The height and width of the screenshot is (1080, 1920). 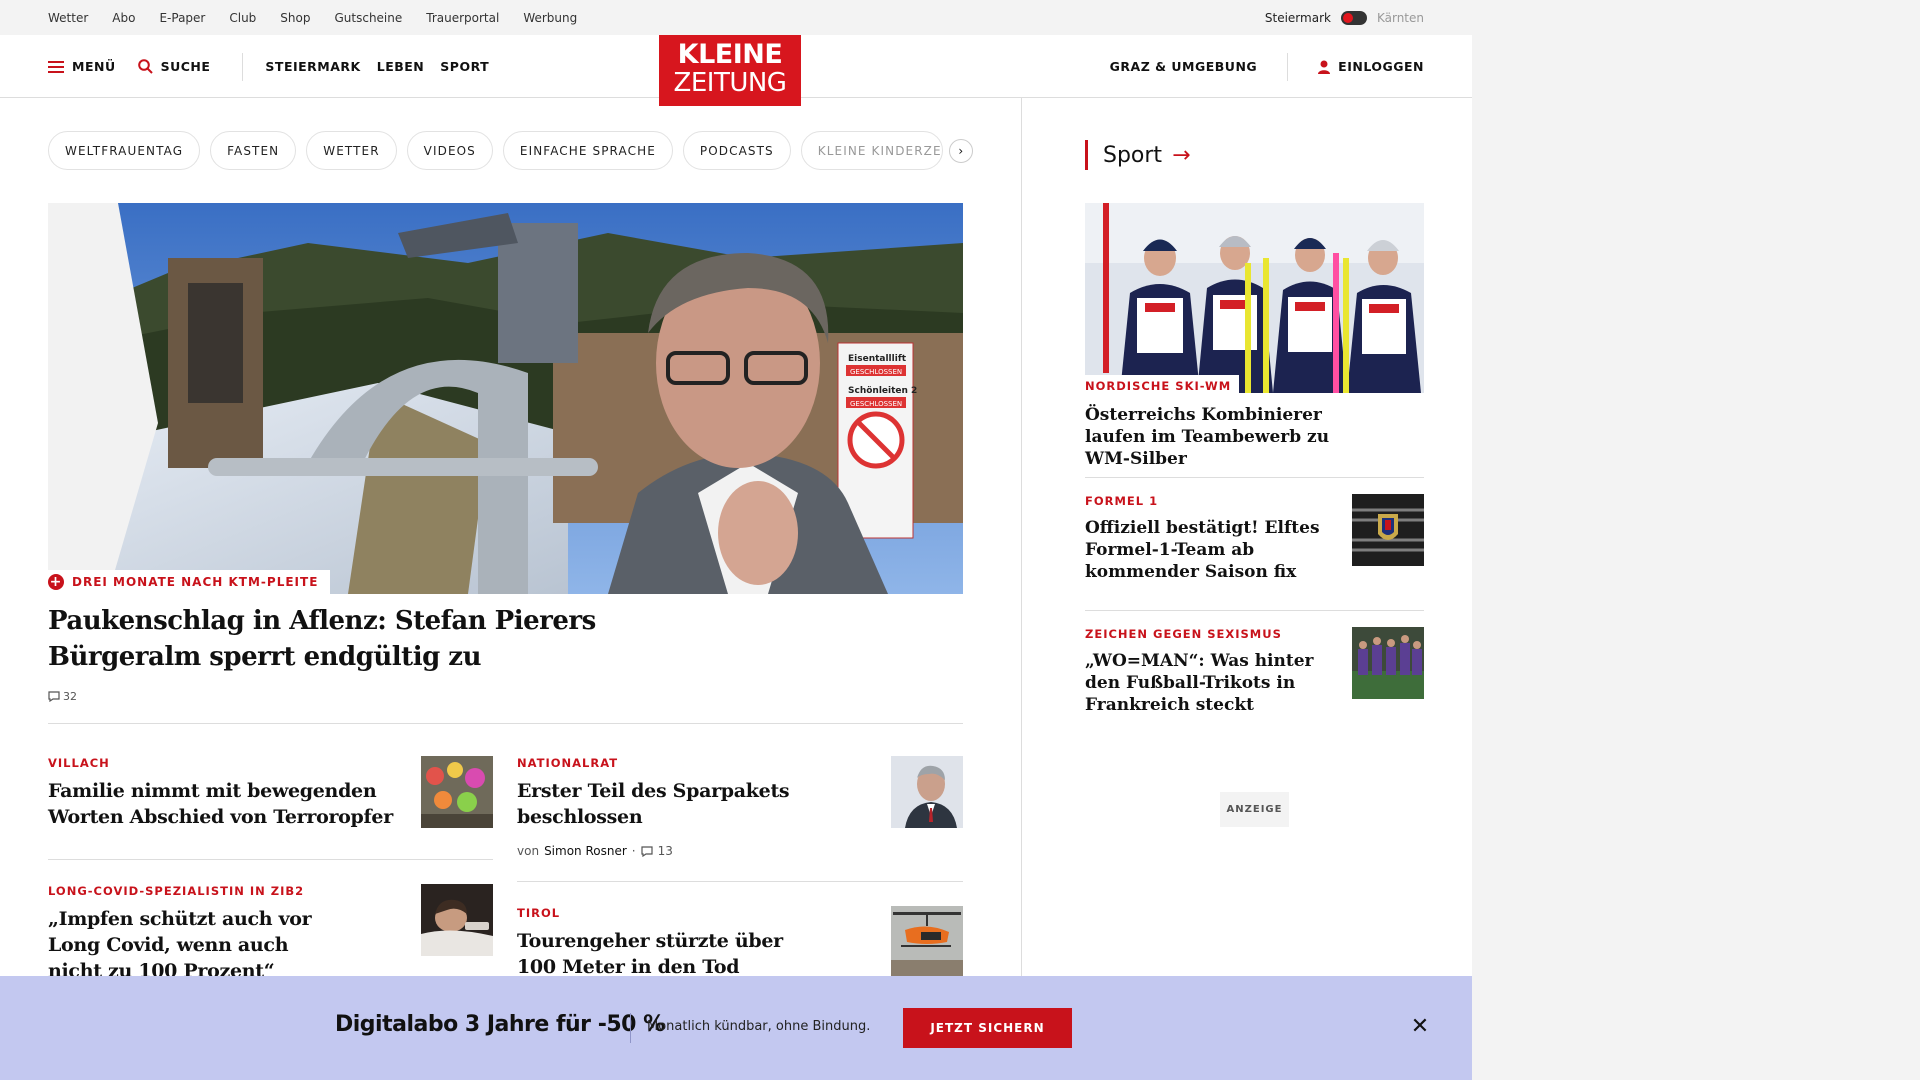 What do you see at coordinates (871, 150) in the screenshot?
I see `topic-pill: KLEINE KINDERZEI` at bounding box center [871, 150].